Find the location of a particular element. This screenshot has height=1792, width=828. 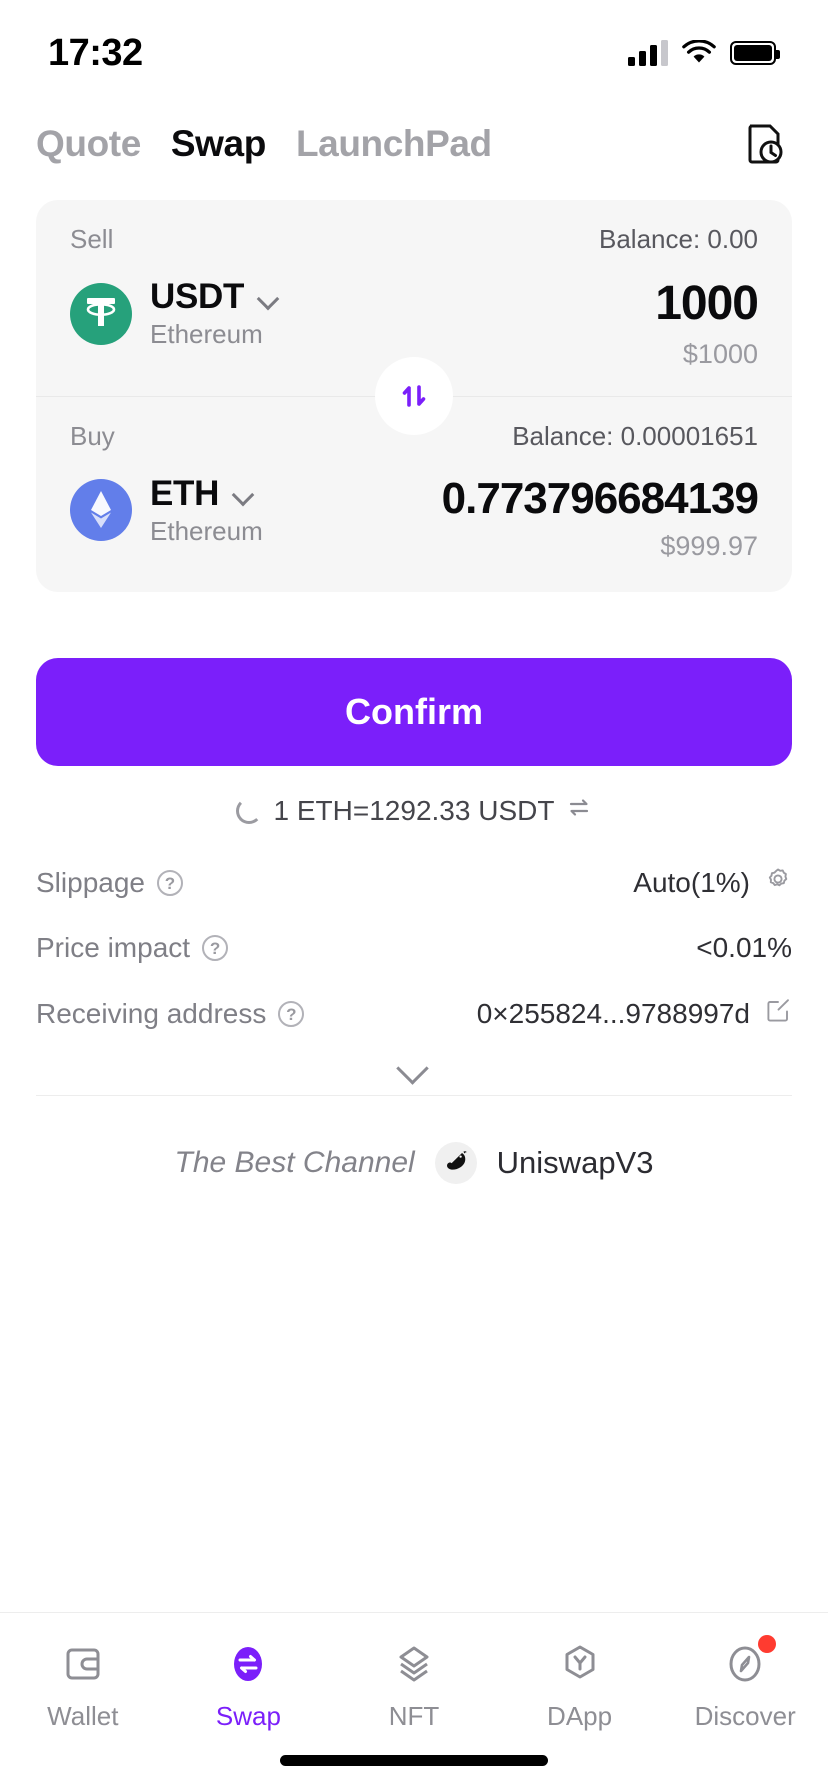

sell-token-chain: Ethereum is located at coordinates (206, 334).